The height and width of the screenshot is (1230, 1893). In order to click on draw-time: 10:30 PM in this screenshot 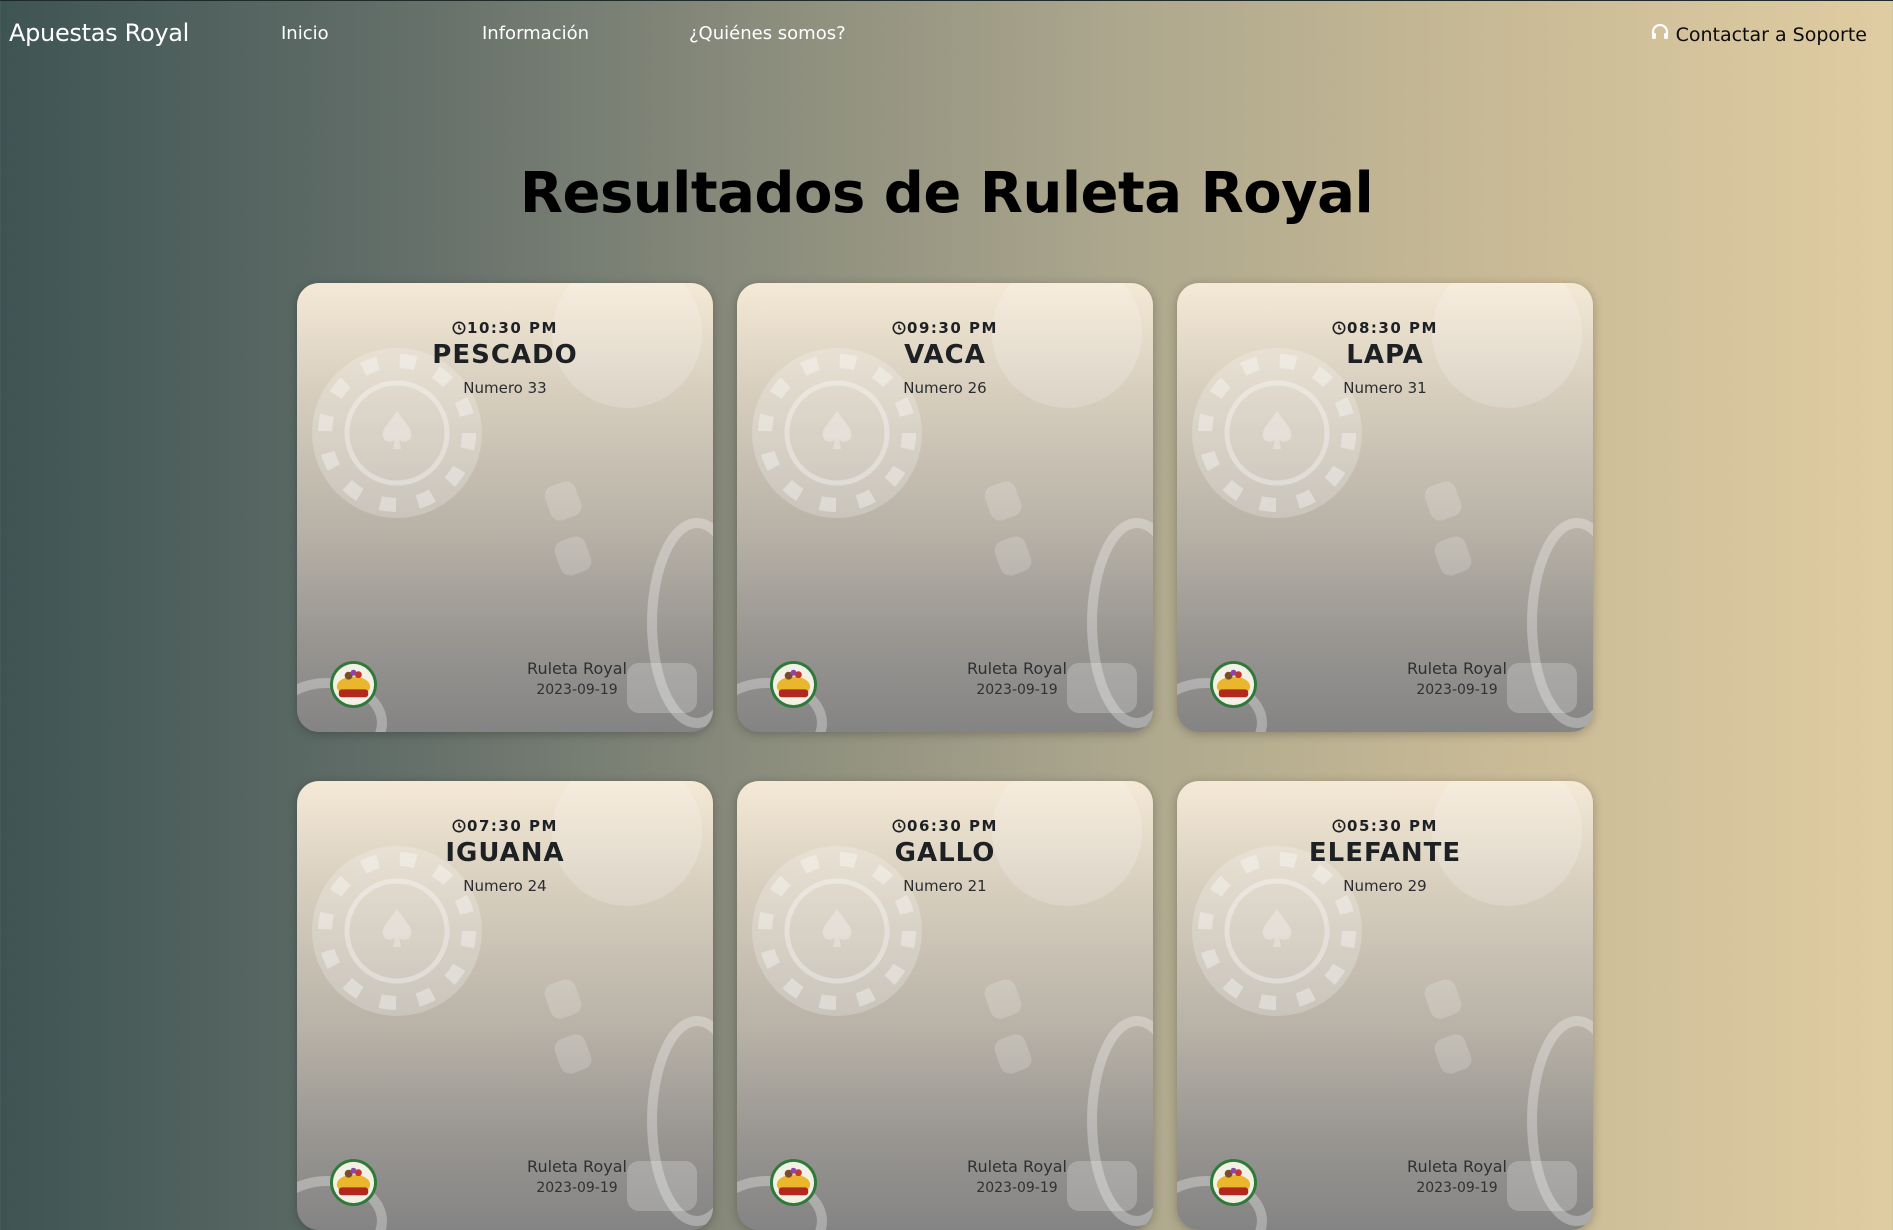, I will do `click(505, 328)`.